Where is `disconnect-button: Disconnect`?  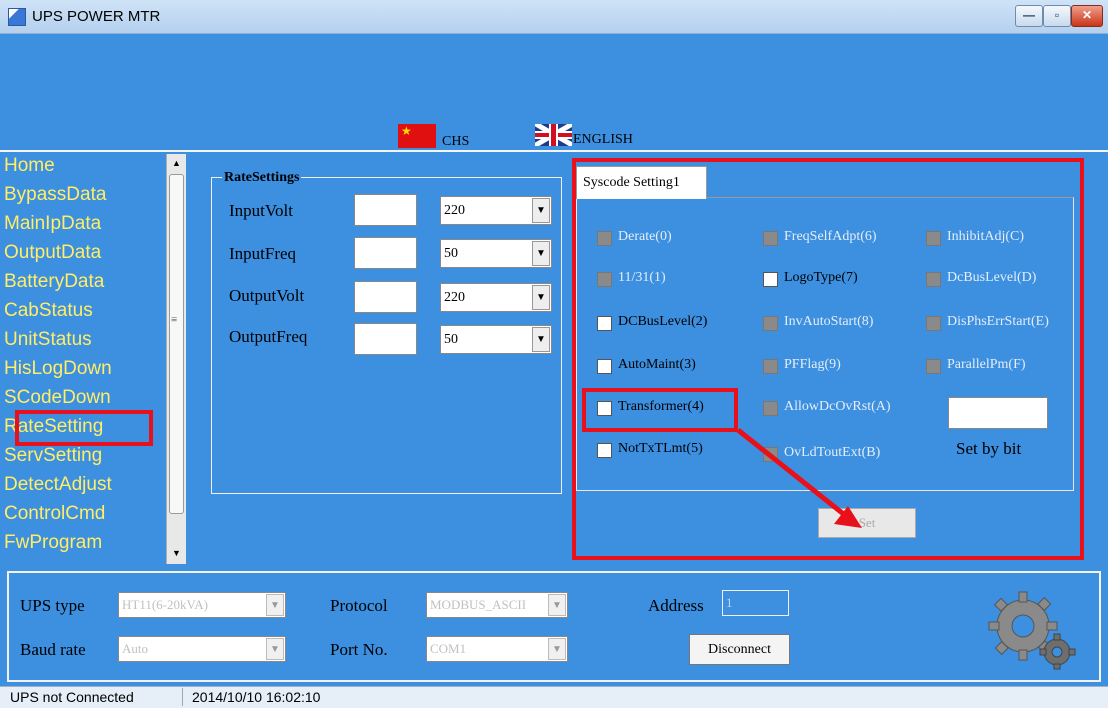
disconnect-button: Disconnect is located at coordinates (739, 649).